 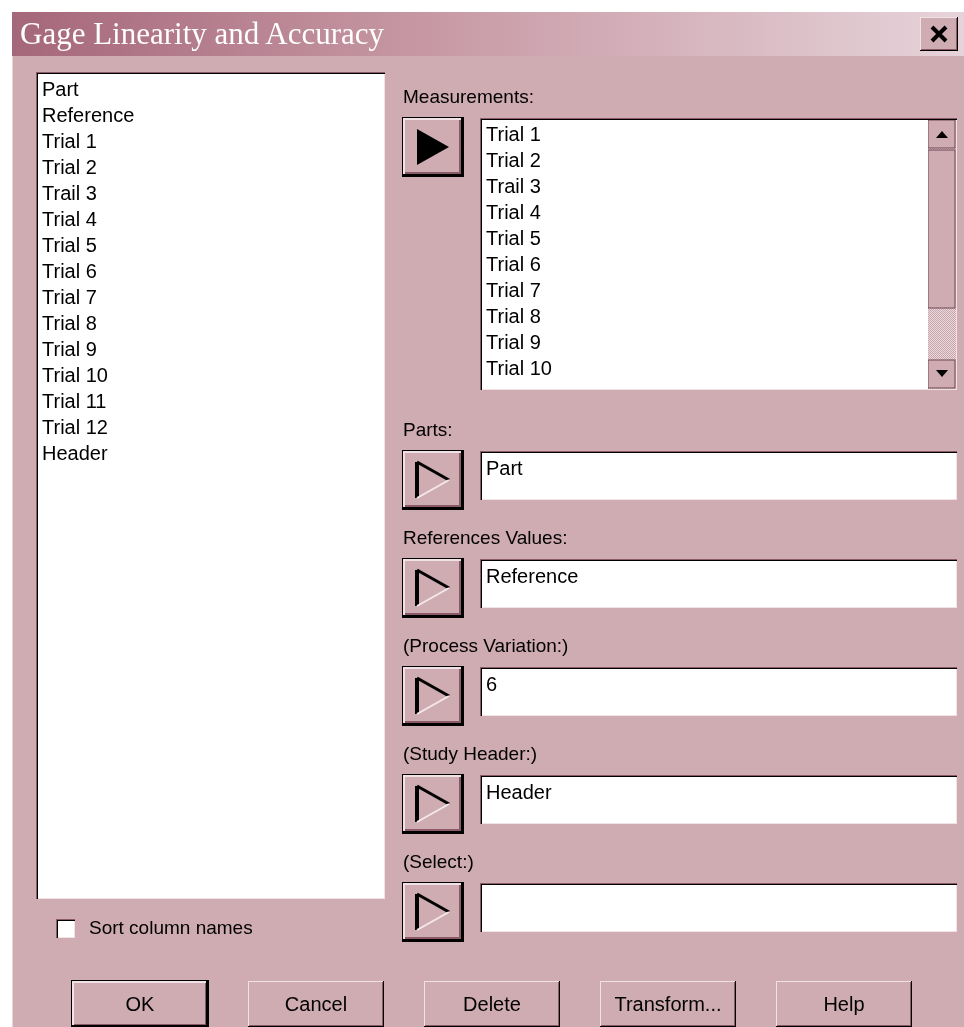 What do you see at coordinates (485, 538) in the screenshot?
I see `field-label: References Values:` at bounding box center [485, 538].